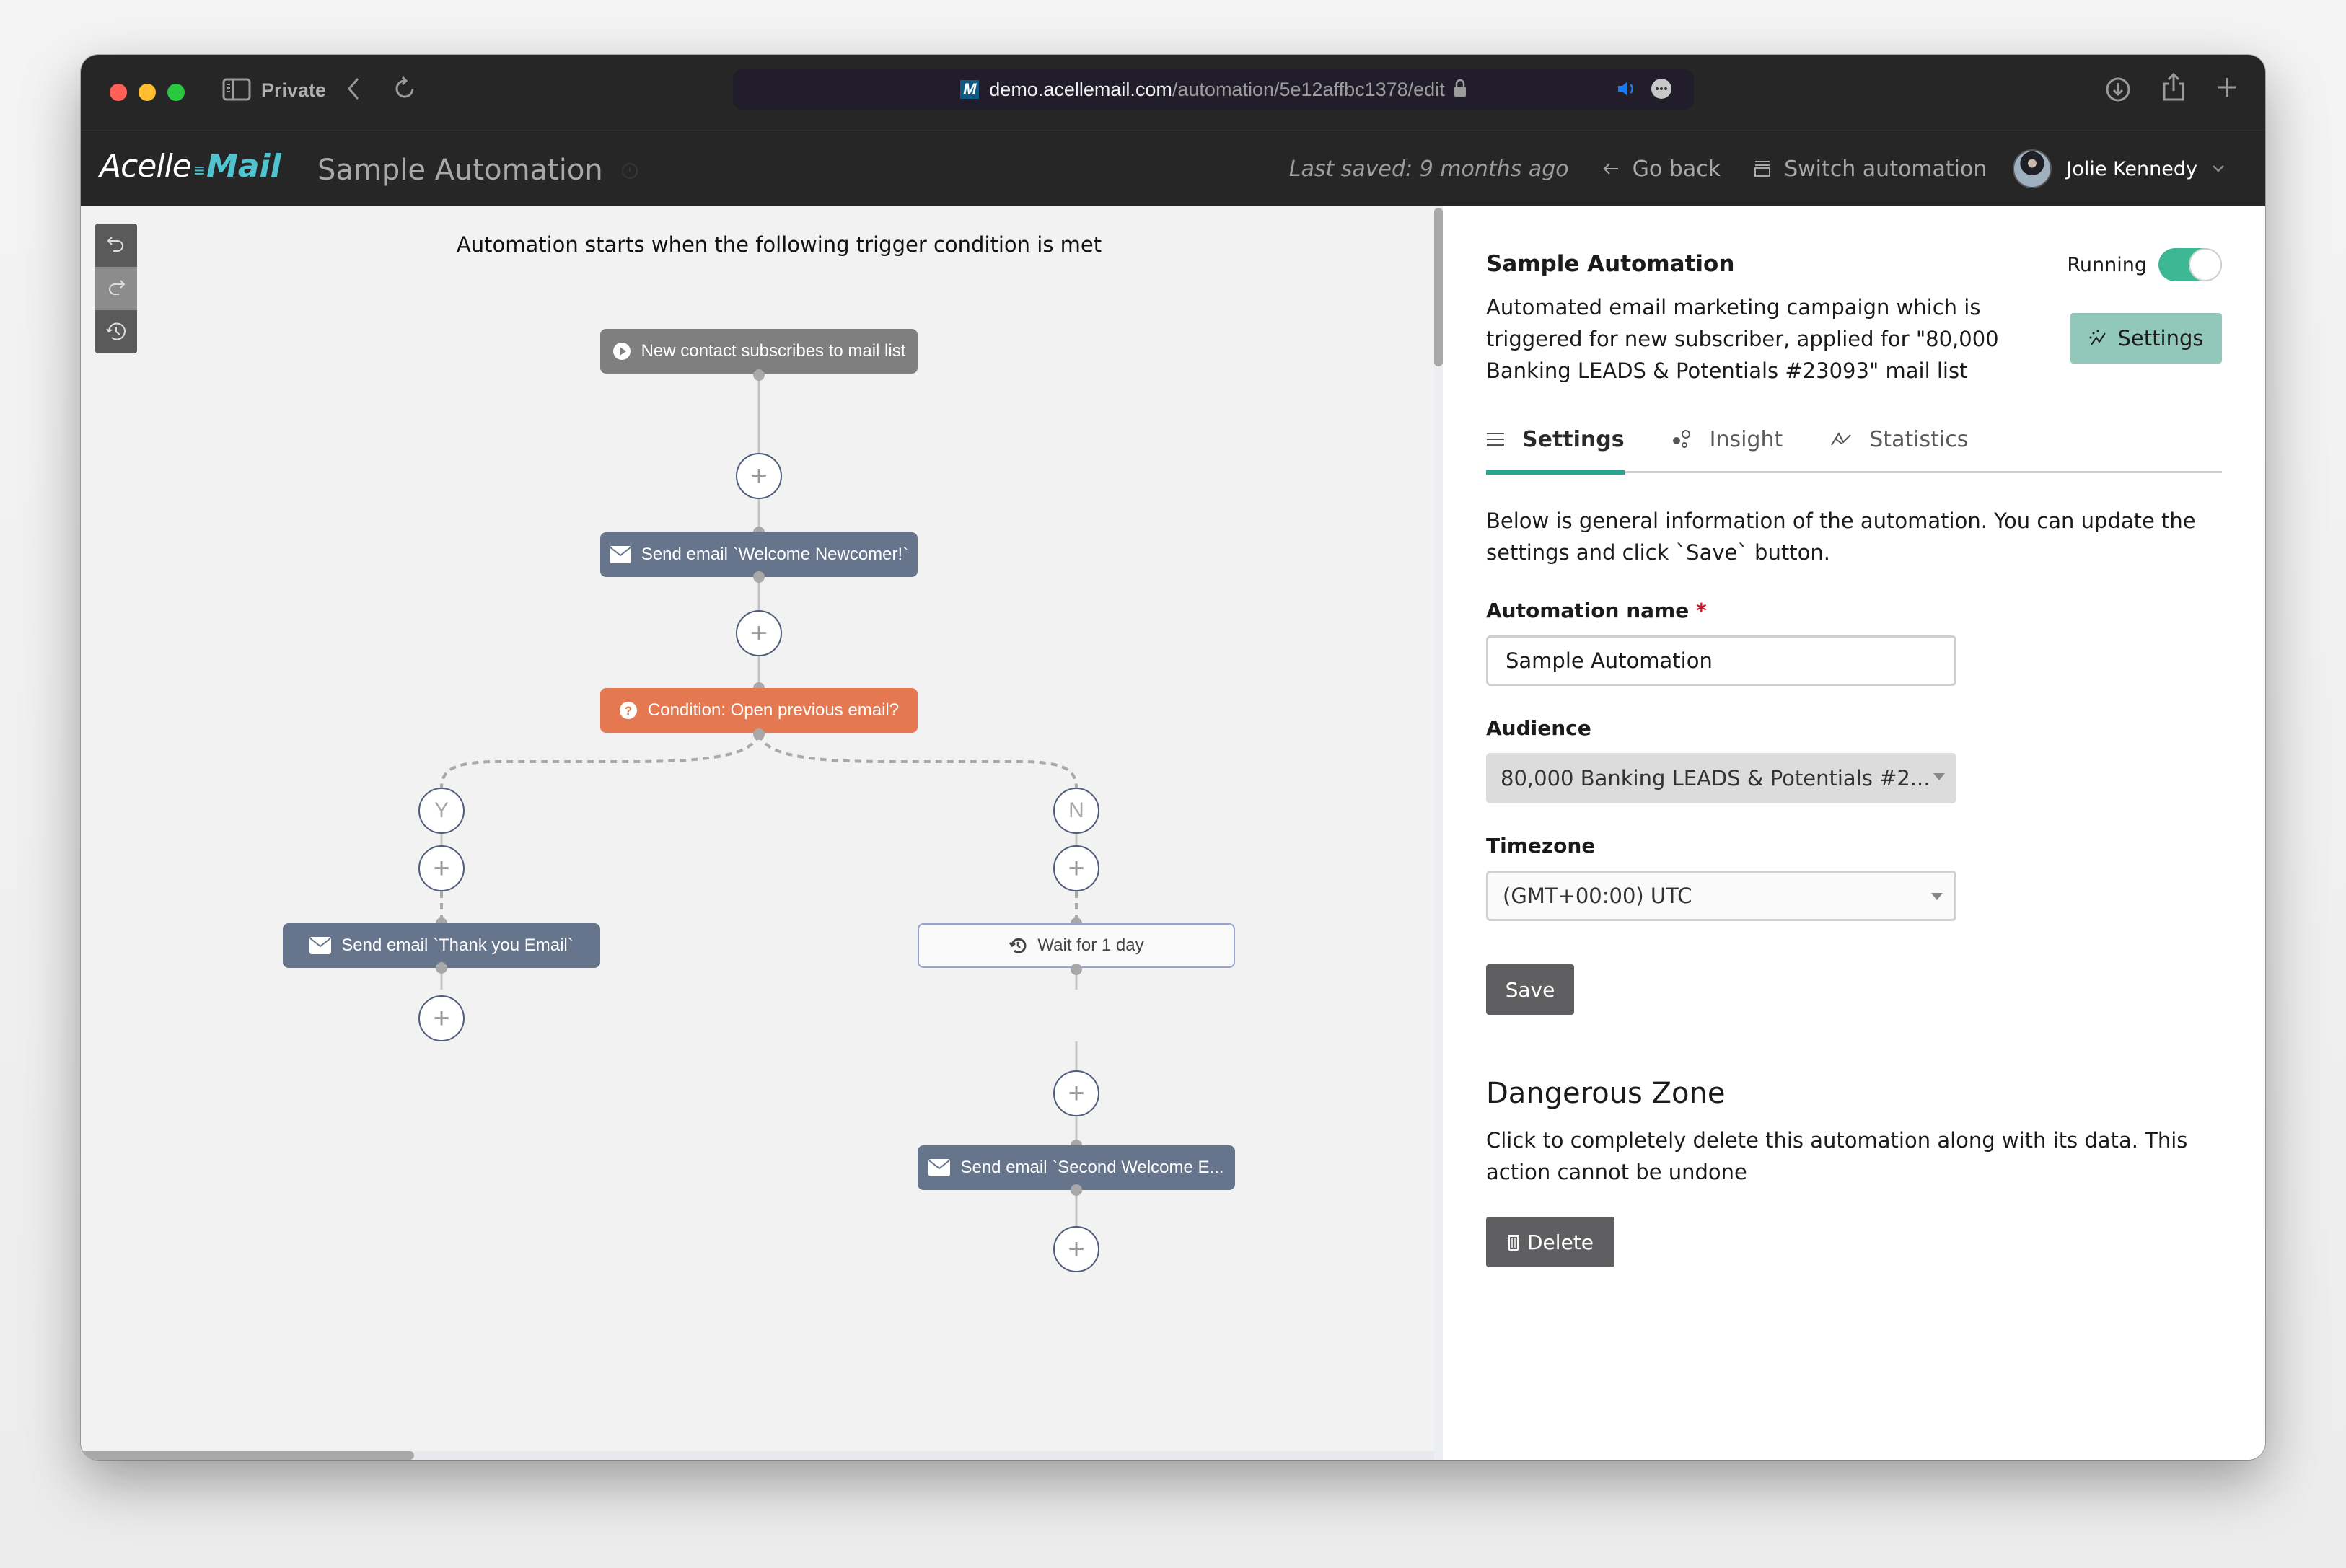 This screenshot has width=2346, height=1568. What do you see at coordinates (1495, 440) in the screenshot?
I see `menu-lines-icon` at bounding box center [1495, 440].